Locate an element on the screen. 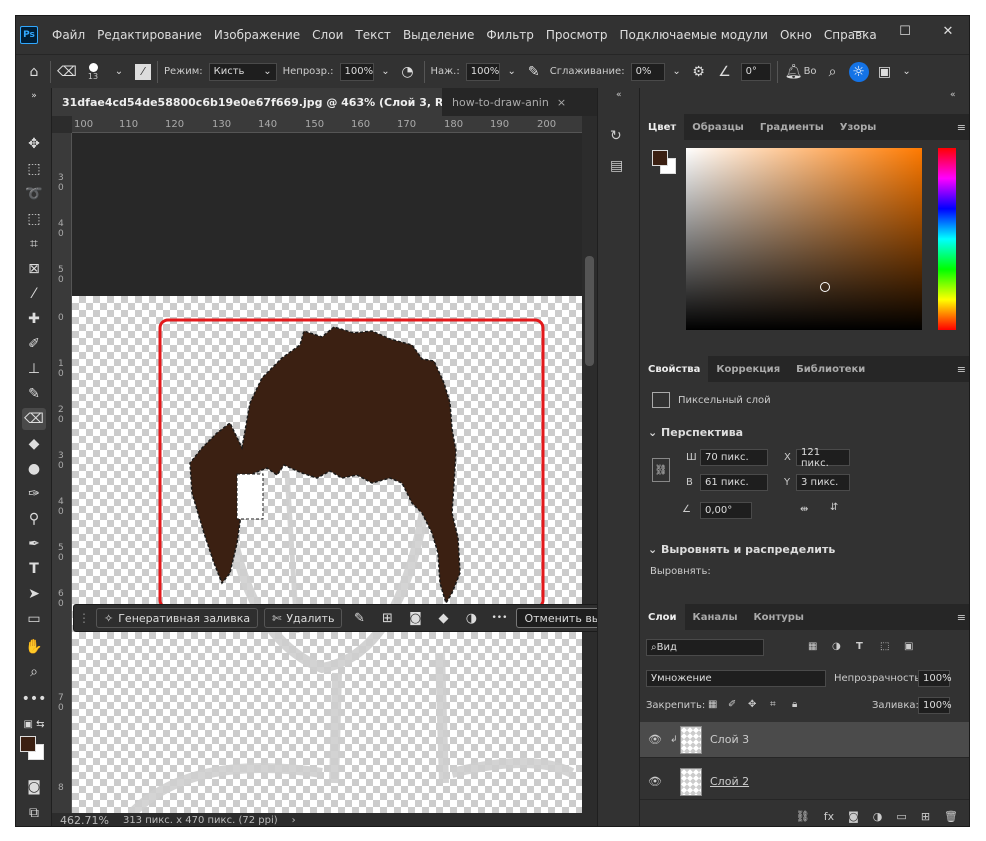 This screenshot has height=841, width=986. perspective-section-title: ⌄ Перспектива is located at coordinates (695, 432).